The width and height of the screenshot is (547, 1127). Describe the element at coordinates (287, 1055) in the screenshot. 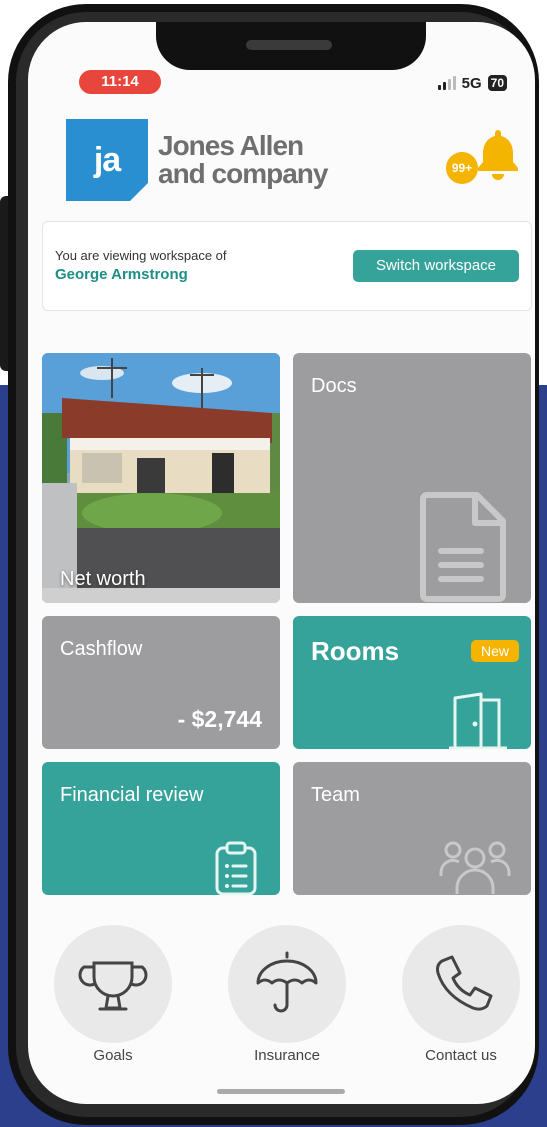

I see `insurance-label: Insurance` at that location.